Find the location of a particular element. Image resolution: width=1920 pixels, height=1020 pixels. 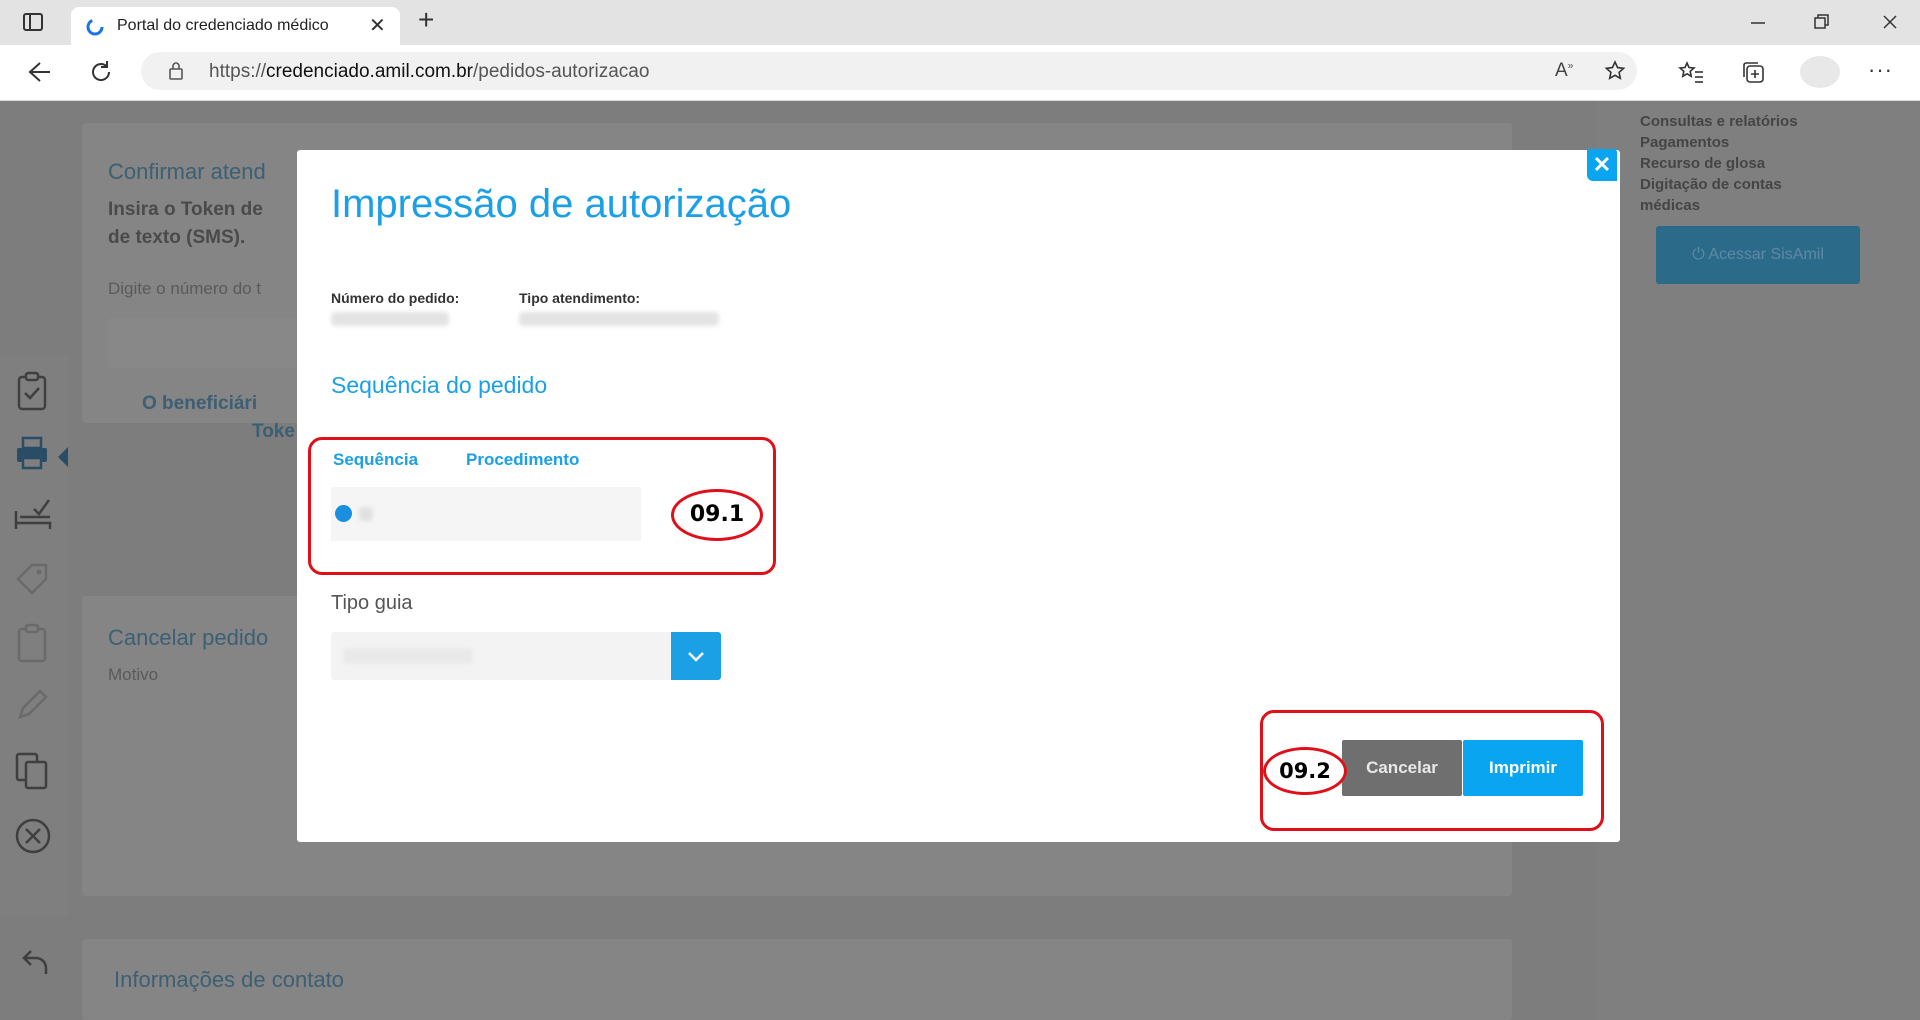

link-recurso-glosa: Recurso de glosa is located at coordinates (1719, 163).